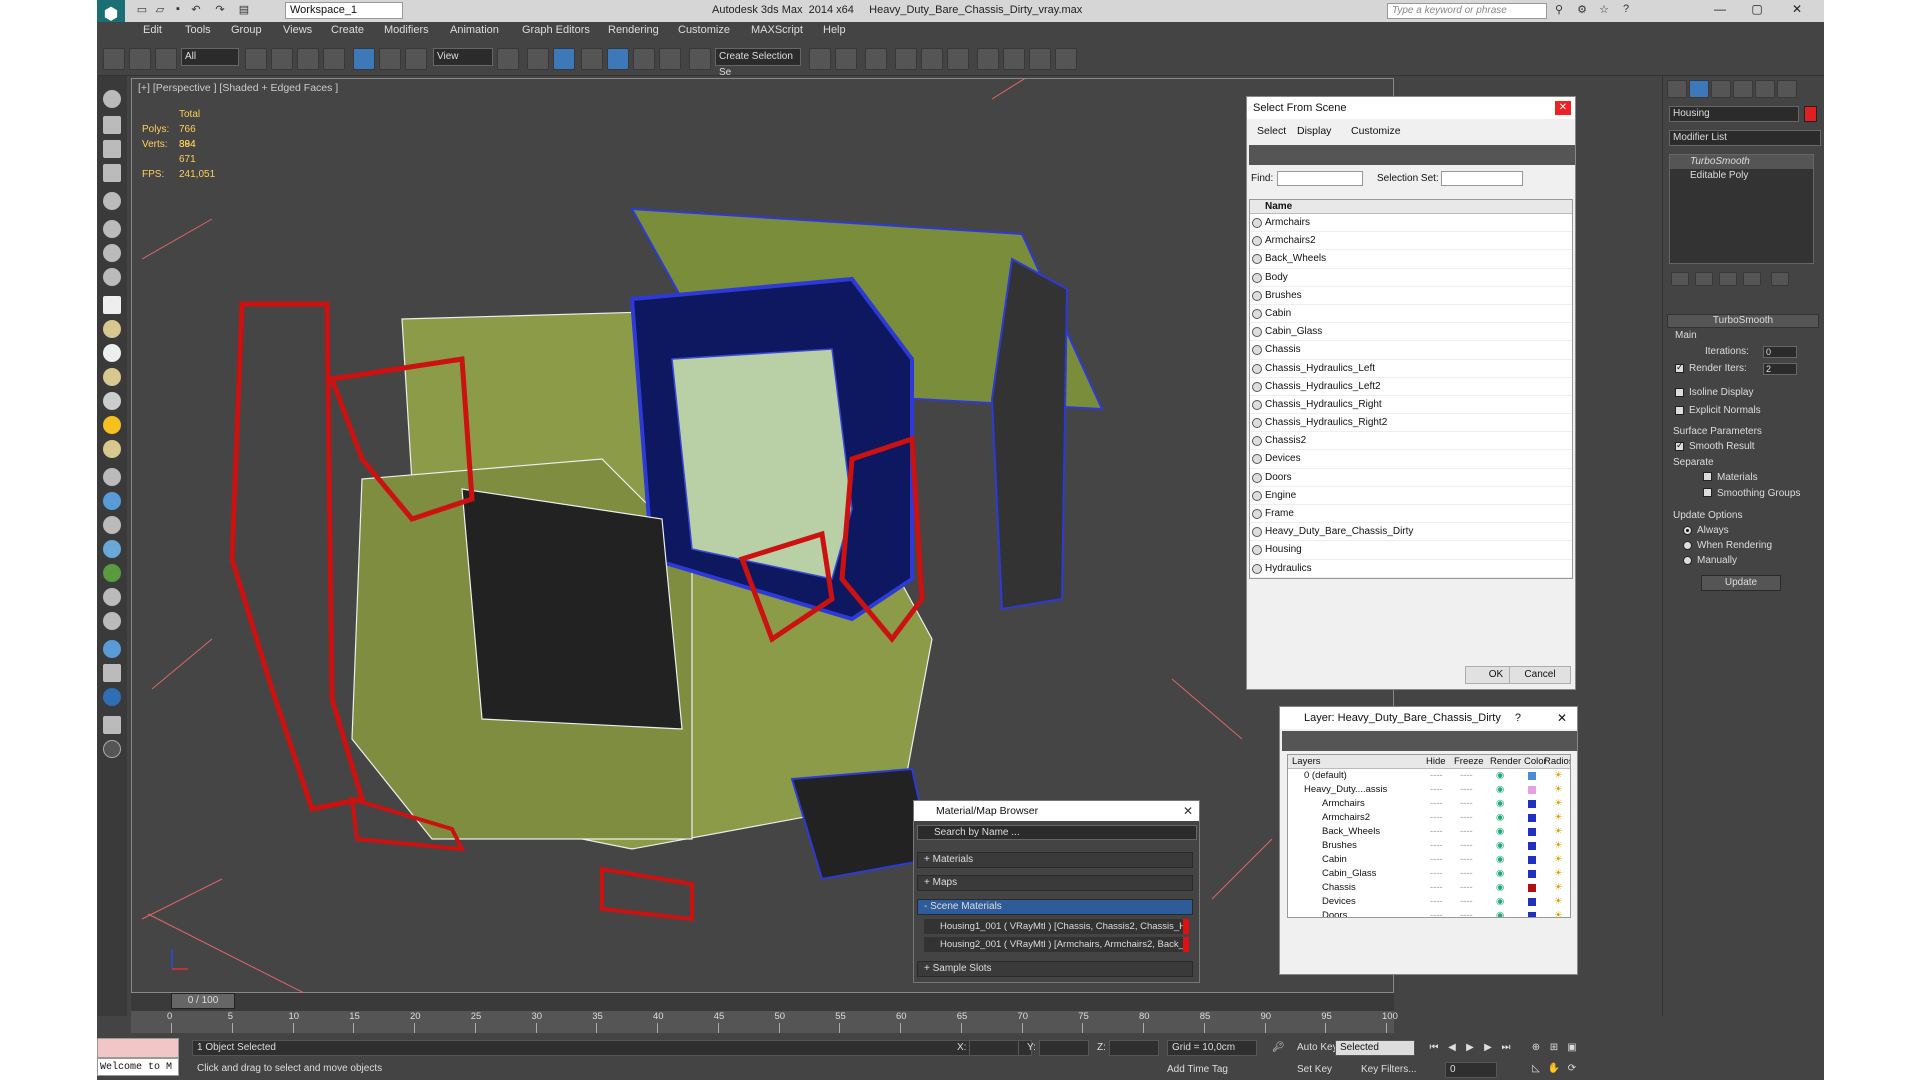 This screenshot has height=1080, width=1920. I want to click on scene-list-item: Cabin_Glass, so click(1411, 332).